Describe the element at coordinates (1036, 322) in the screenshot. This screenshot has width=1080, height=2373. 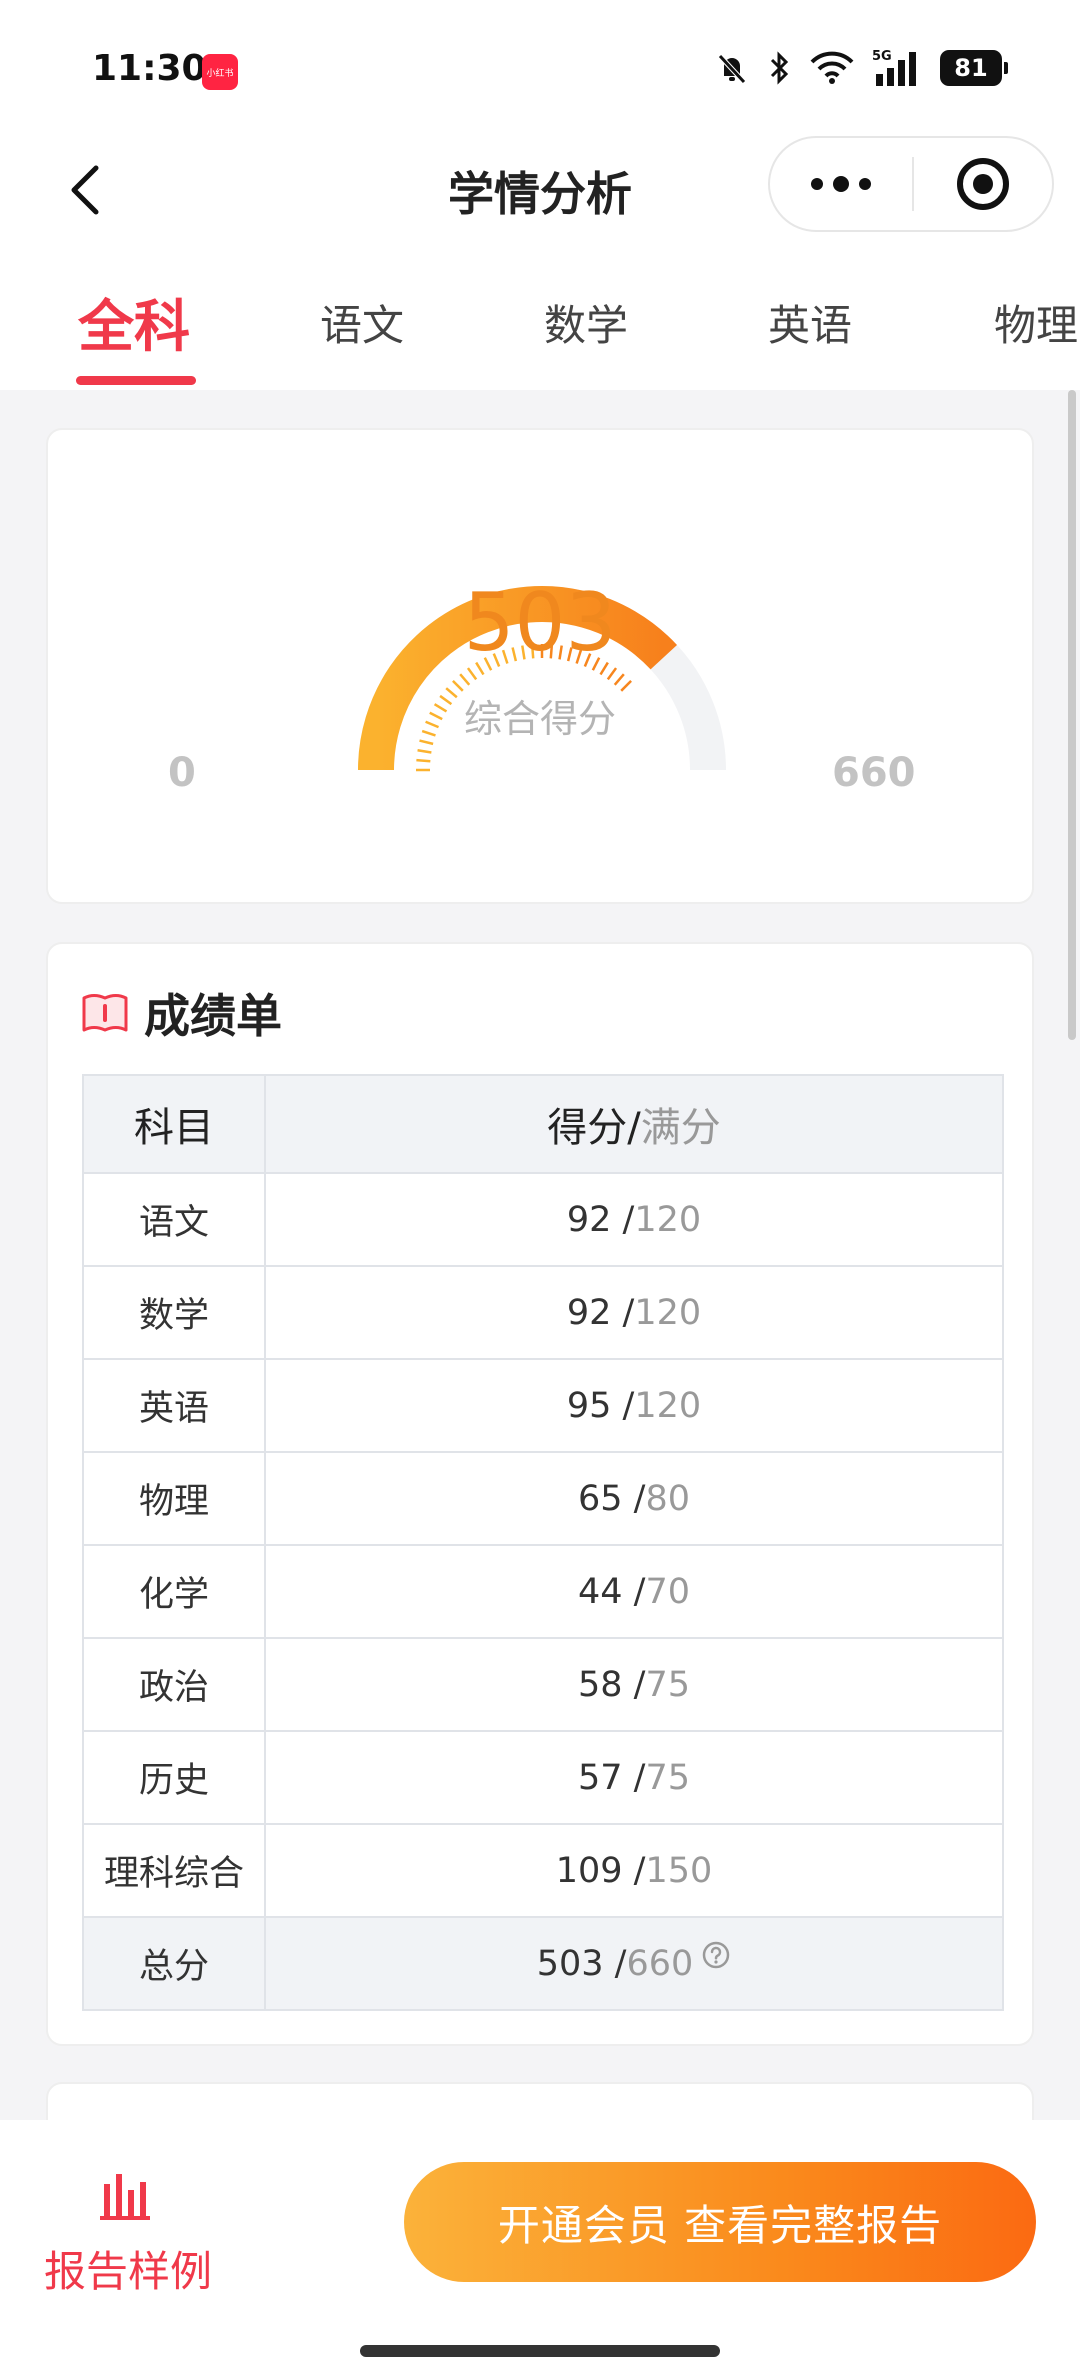
I see `tab-physics: 物理` at that location.